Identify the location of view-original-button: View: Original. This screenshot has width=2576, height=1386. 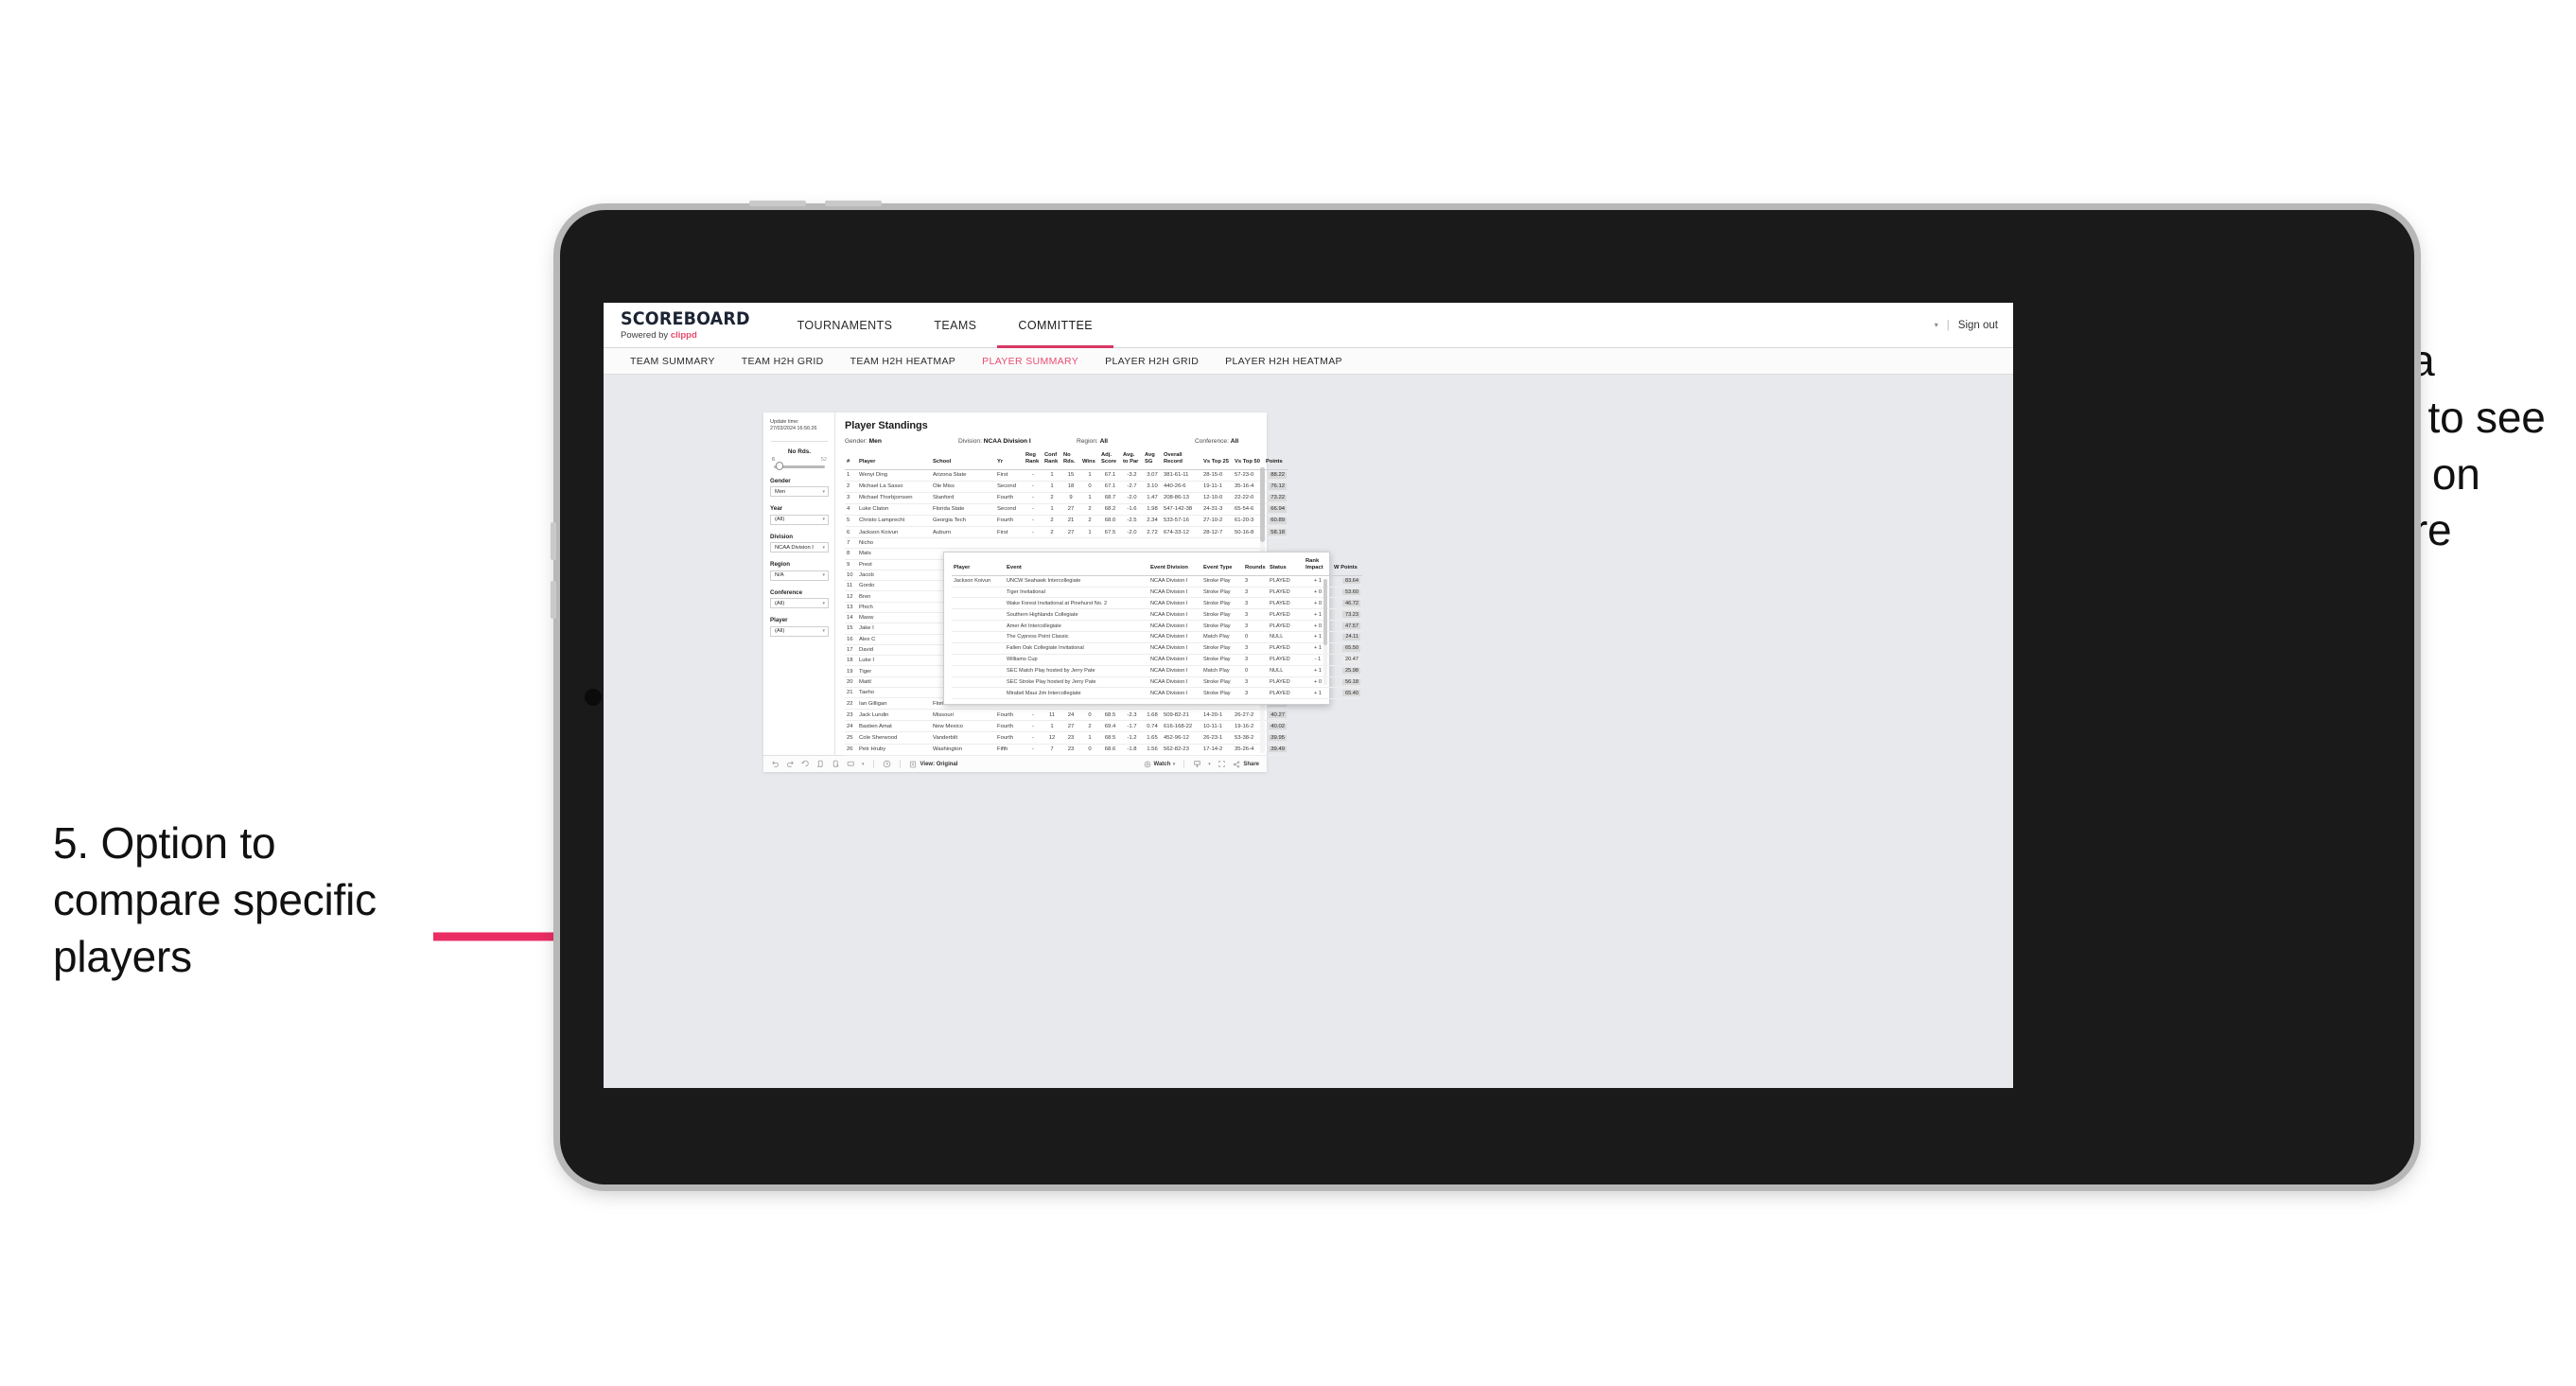
(933, 764).